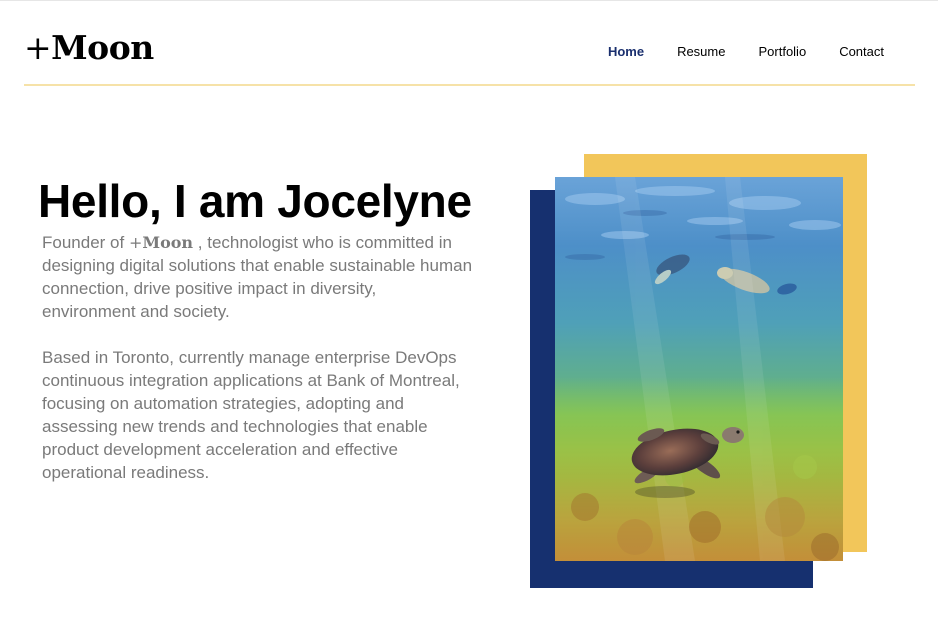 The image size is (938, 626). I want to click on nav-home: Home, so click(626, 52).